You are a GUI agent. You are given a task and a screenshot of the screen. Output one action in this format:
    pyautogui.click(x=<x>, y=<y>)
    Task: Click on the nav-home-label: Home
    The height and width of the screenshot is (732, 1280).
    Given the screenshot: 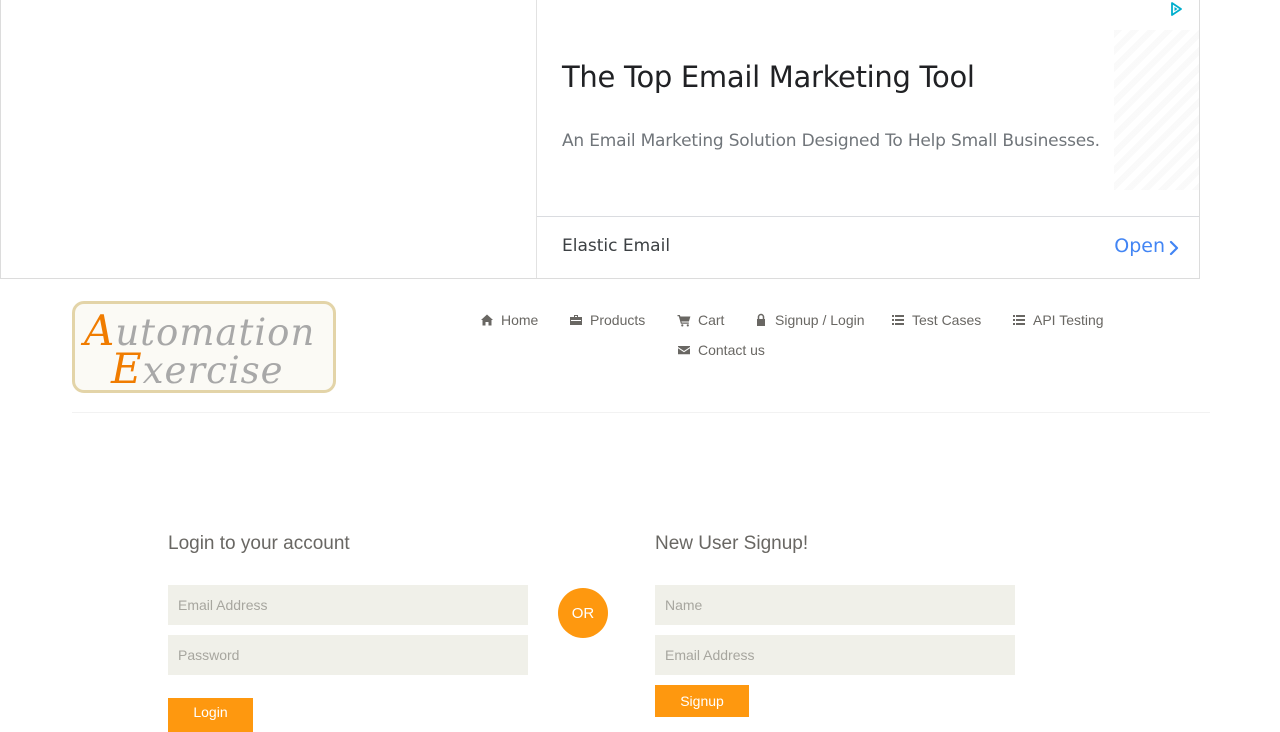 What is the action you would take?
    pyautogui.click(x=520, y=320)
    